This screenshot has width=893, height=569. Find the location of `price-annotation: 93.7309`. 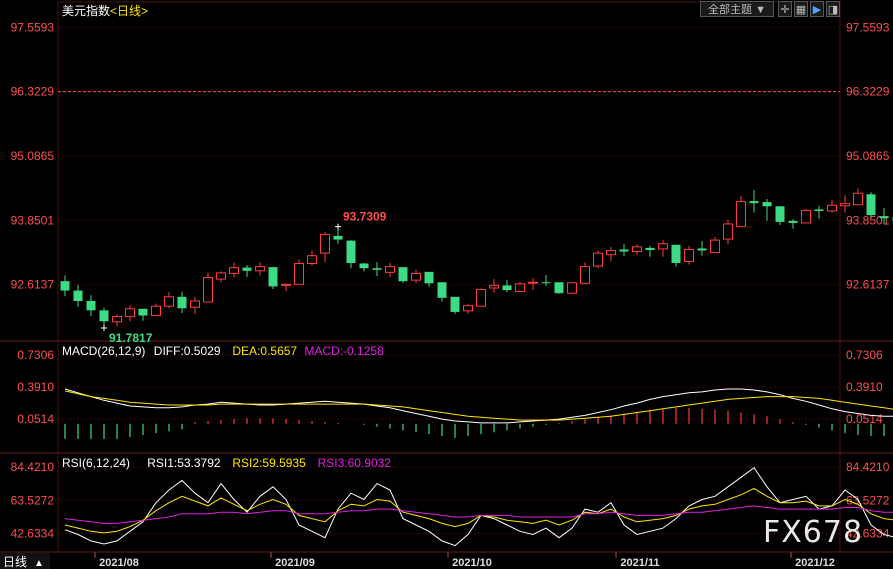

price-annotation: 93.7309 is located at coordinates (365, 217).